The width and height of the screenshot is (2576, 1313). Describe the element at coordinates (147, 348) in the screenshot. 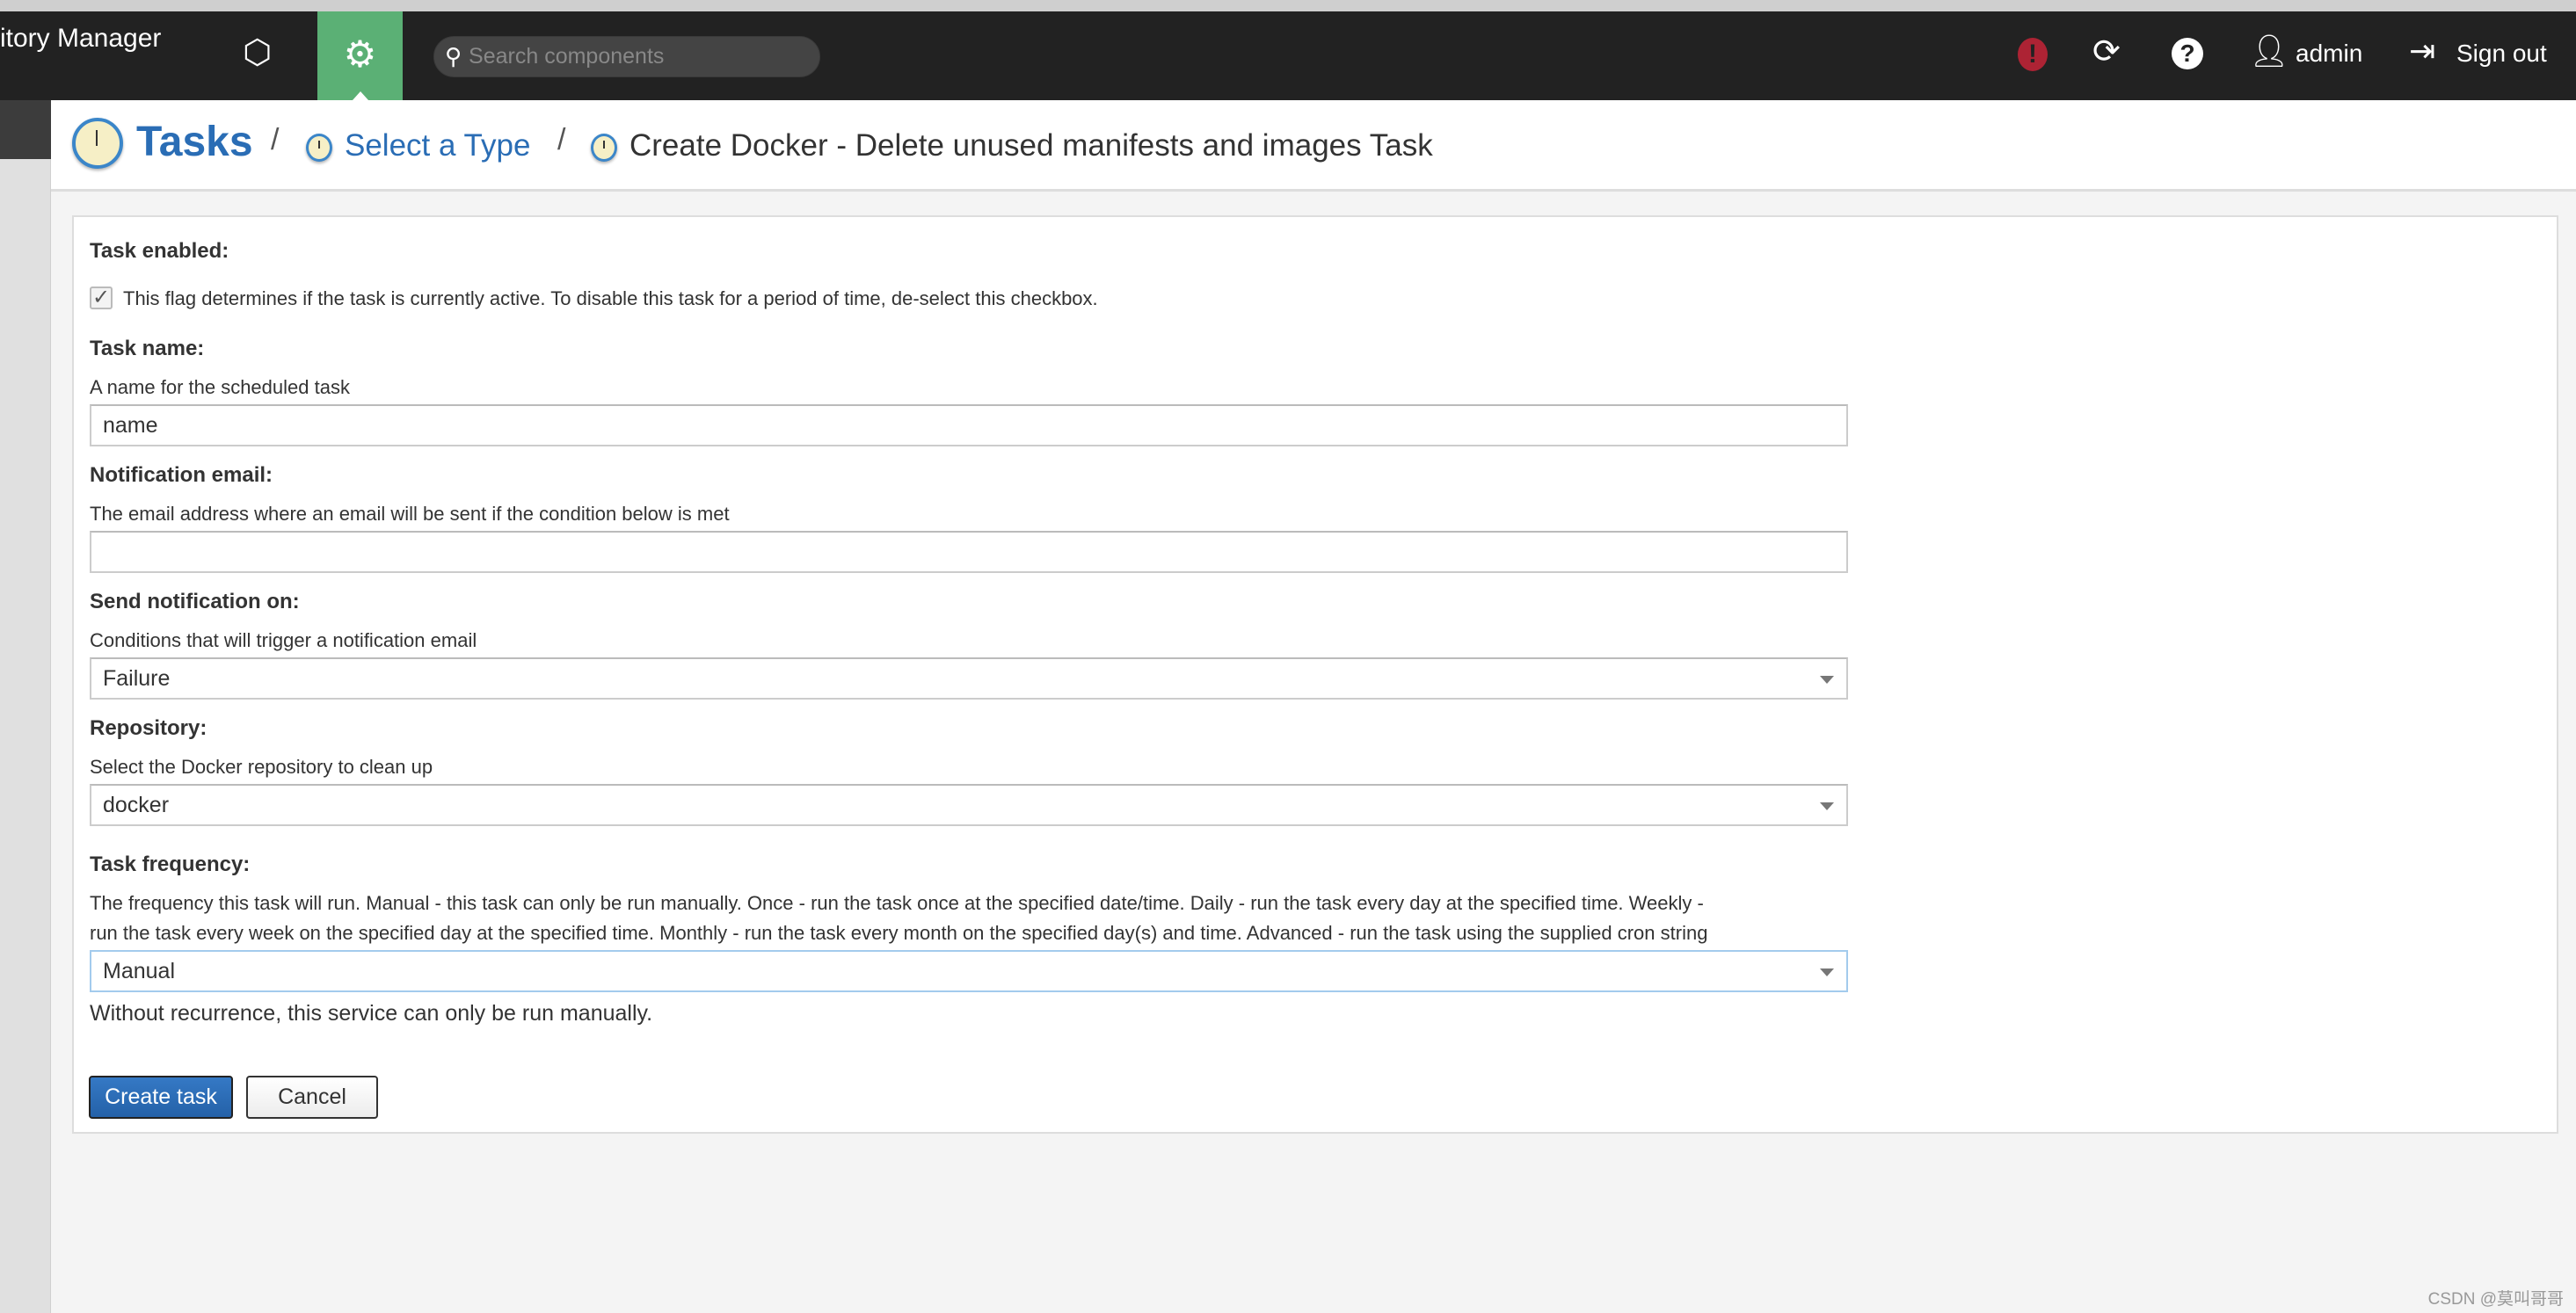

I see `task-name-label: Task name:` at that location.